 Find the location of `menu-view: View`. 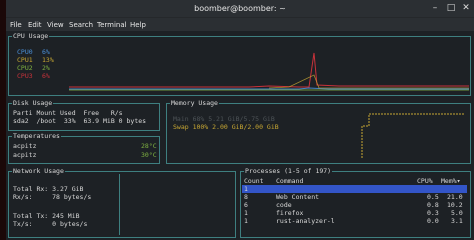

menu-view: View is located at coordinates (55, 25).